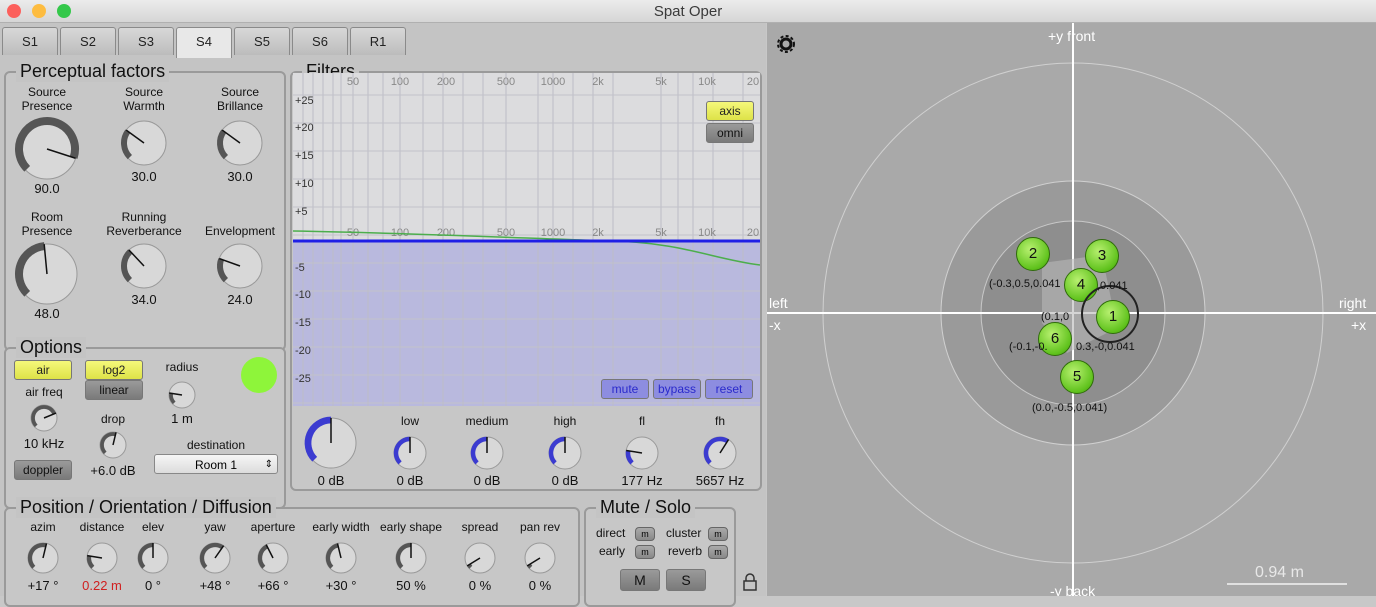 This screenshot has width=1376, height=607. I want to click on tab-s1: S1, so click(30, 41).